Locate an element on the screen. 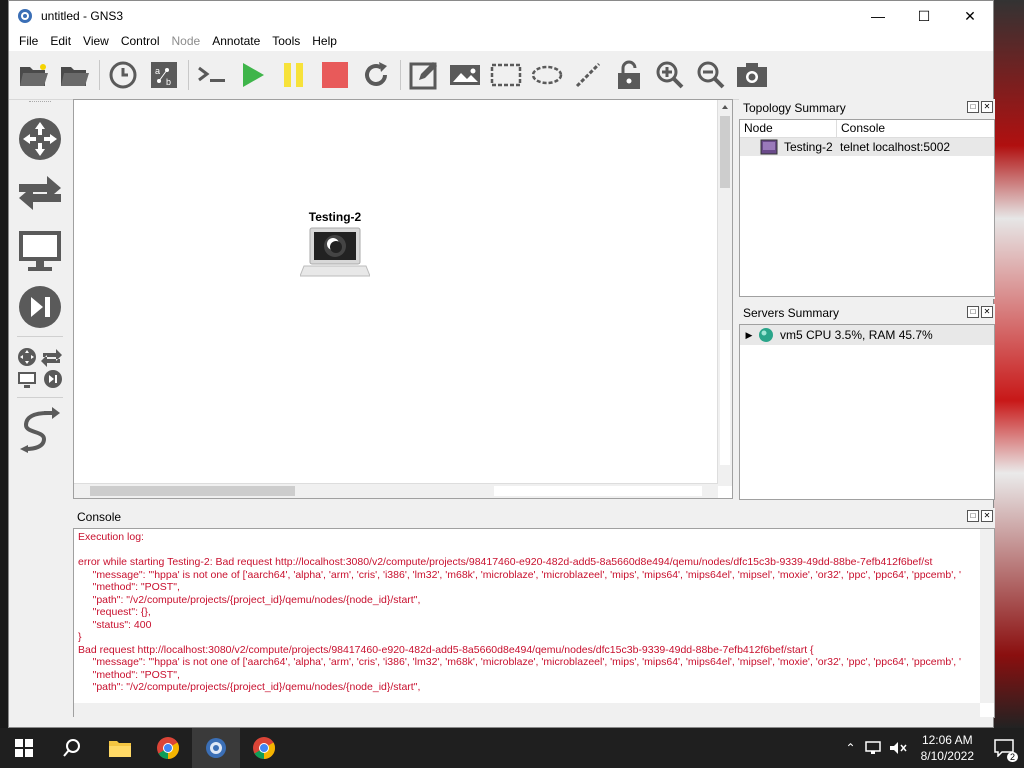 The image size is (1024, 768). scroll-up-icon is located at coordinates (725, 107).